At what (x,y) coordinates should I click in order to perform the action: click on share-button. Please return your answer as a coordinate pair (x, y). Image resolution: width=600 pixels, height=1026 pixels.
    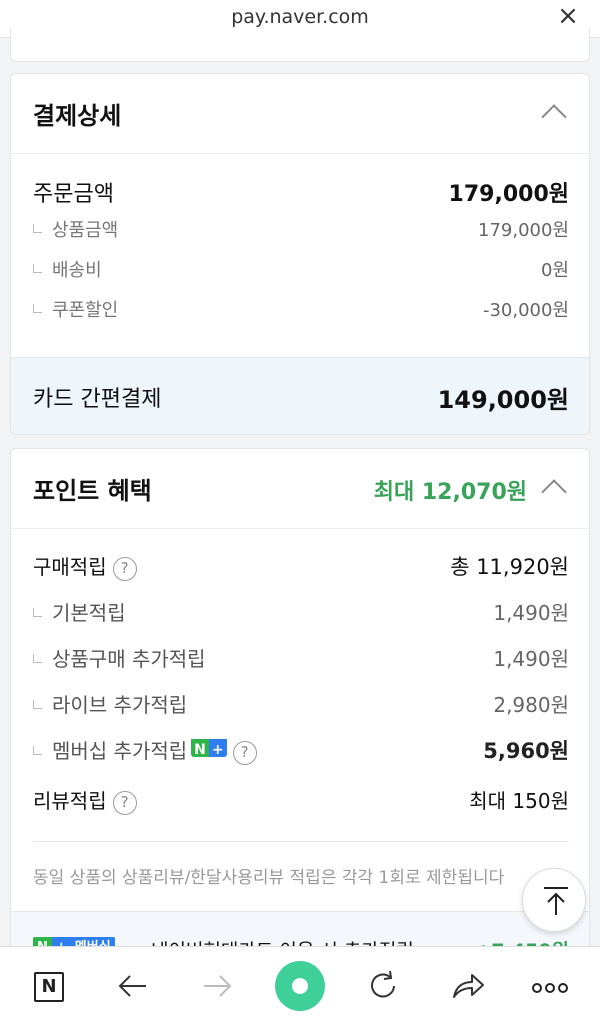
    Looking at the image, I should click on (467, 986).